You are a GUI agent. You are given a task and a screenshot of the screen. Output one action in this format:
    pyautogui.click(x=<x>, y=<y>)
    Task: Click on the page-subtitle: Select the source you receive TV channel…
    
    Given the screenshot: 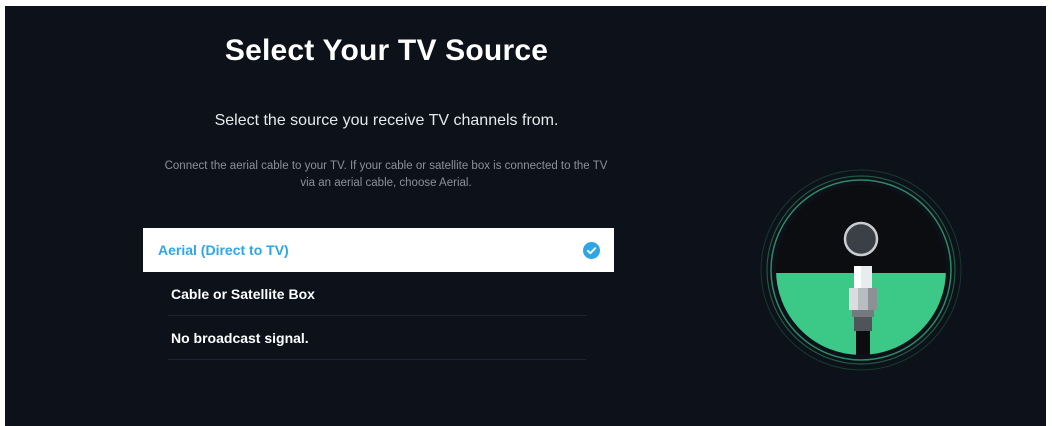 What is the action you would take?
    pyautogui.click(x=386, y=120)
    